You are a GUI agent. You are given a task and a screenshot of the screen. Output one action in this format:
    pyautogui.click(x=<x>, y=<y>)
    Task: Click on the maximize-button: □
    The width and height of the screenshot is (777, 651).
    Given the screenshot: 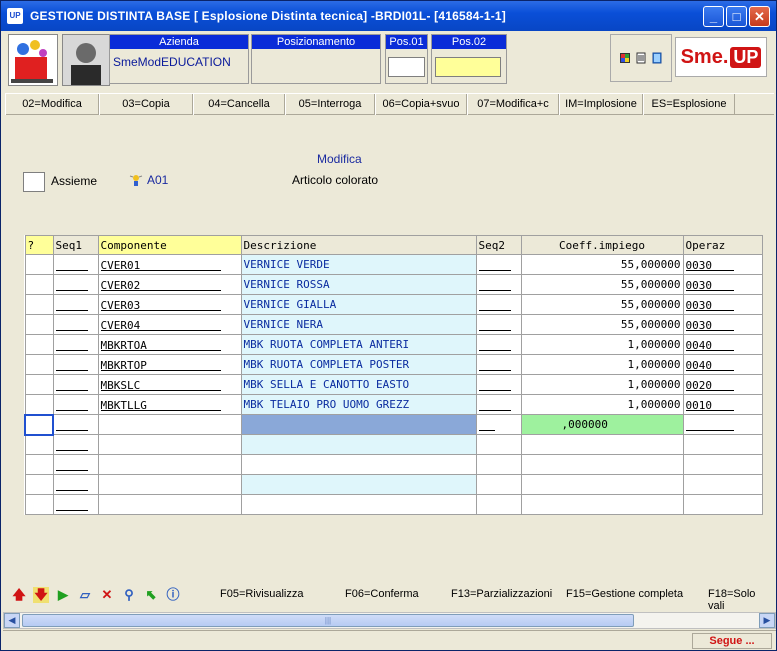 What is the action you would take?
    pyautogui.click(x=736, y=16)
    